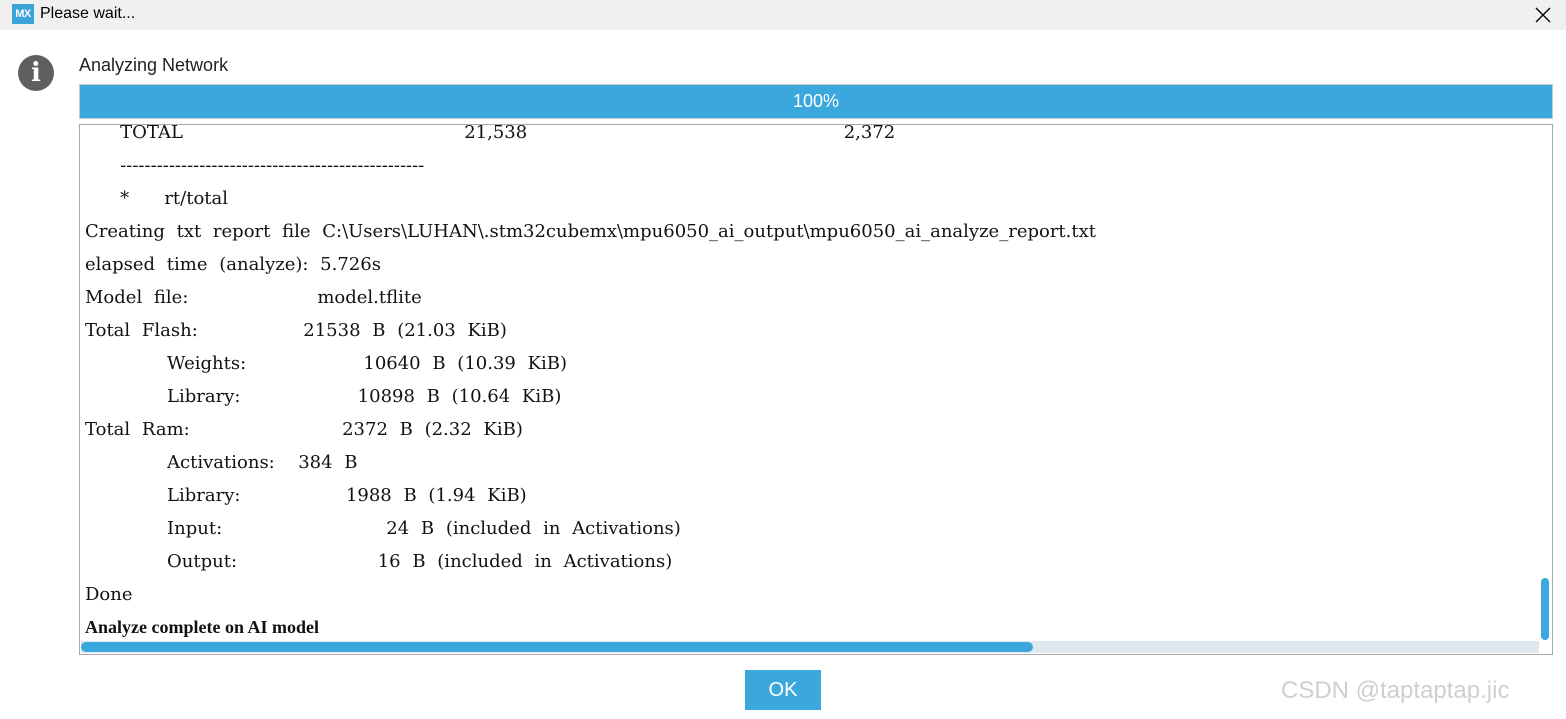 Image resolution: width=1566 pixels, height=719 pixels. I want to click on log-line: Library: 10898 B (10.64 KiB), so click(323, 396).